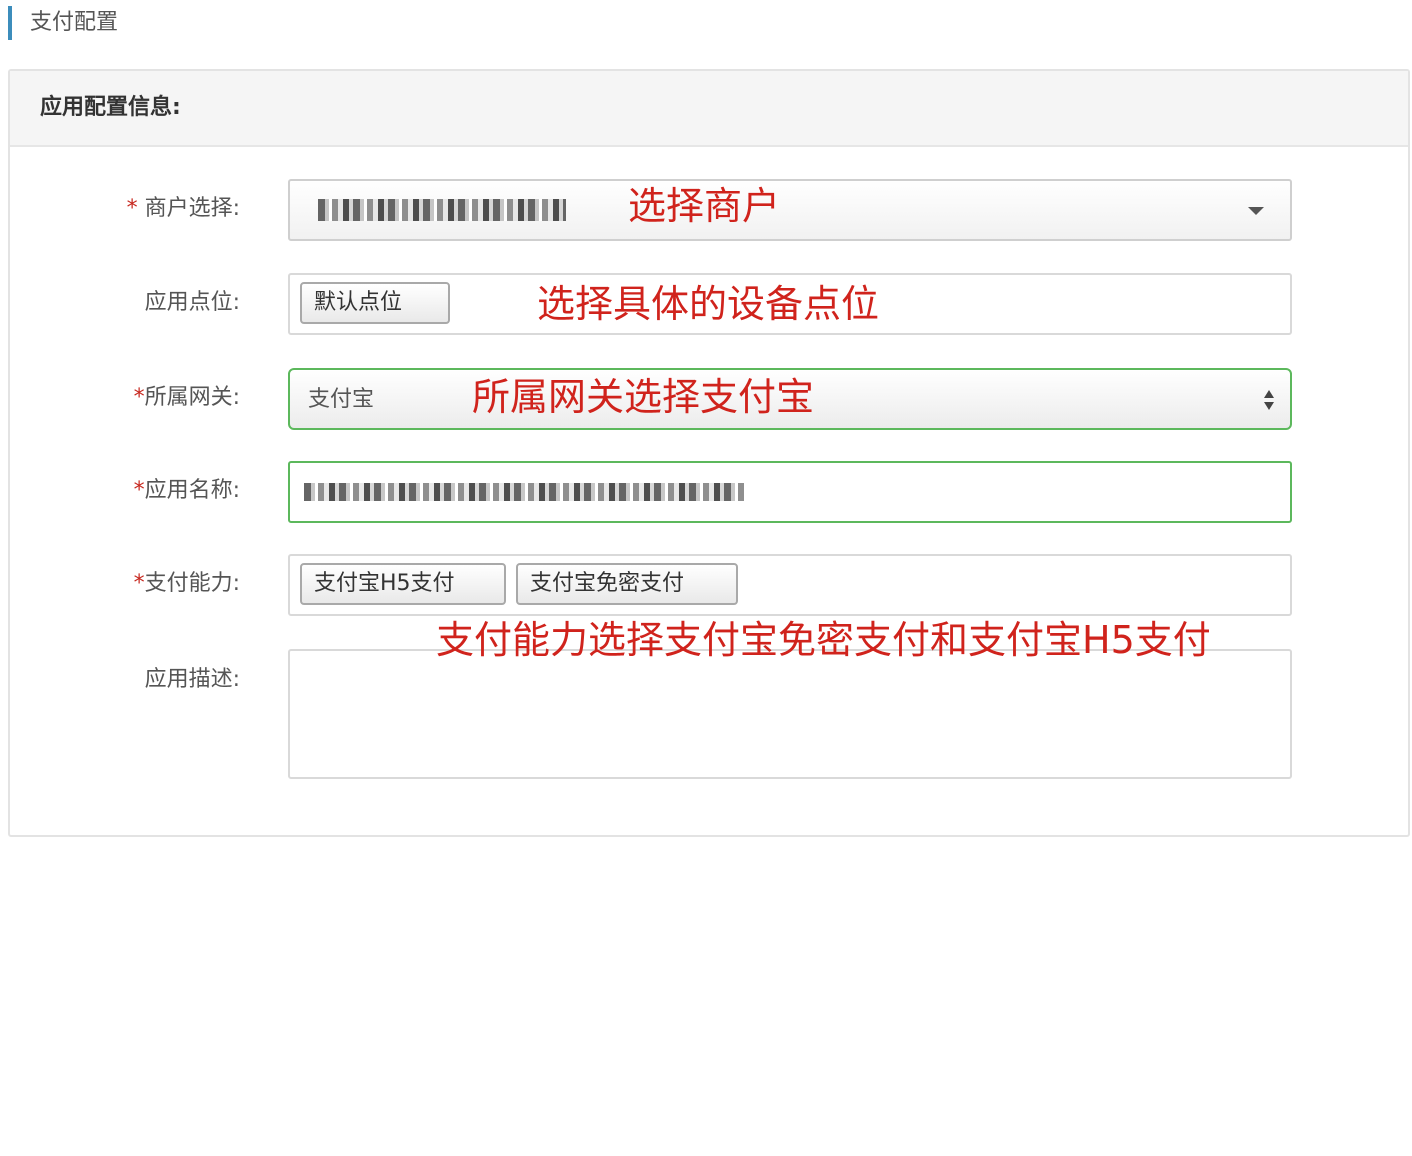 This screenshot has height=1156, width=1412. Describe the element at coordinates (375, 303) in the screenshot. I see `point-tag: 默认点位` at that location.